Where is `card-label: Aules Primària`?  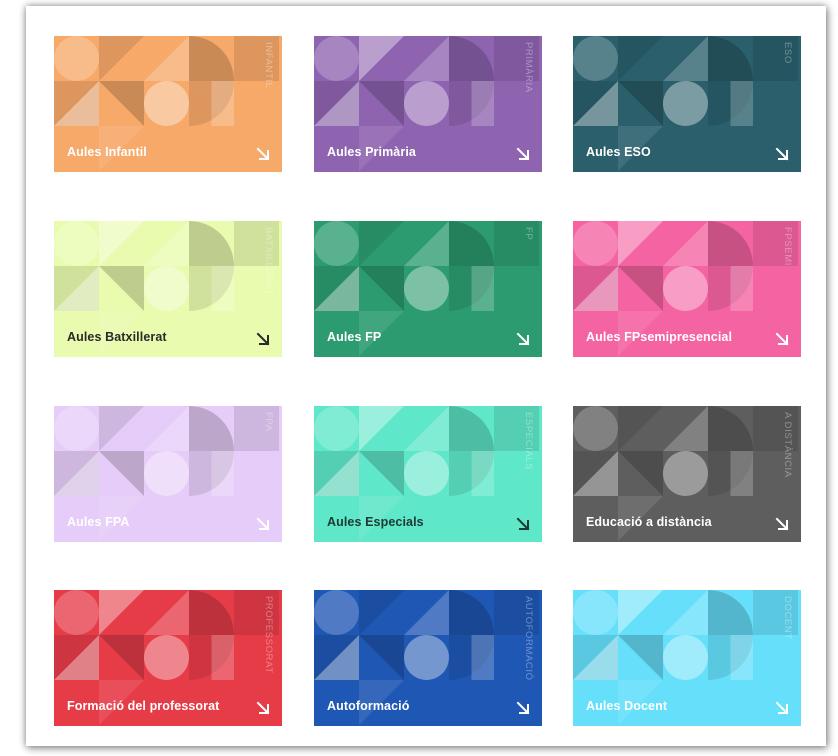 card-label: Aules Primària is located at coordinates (371, 152).